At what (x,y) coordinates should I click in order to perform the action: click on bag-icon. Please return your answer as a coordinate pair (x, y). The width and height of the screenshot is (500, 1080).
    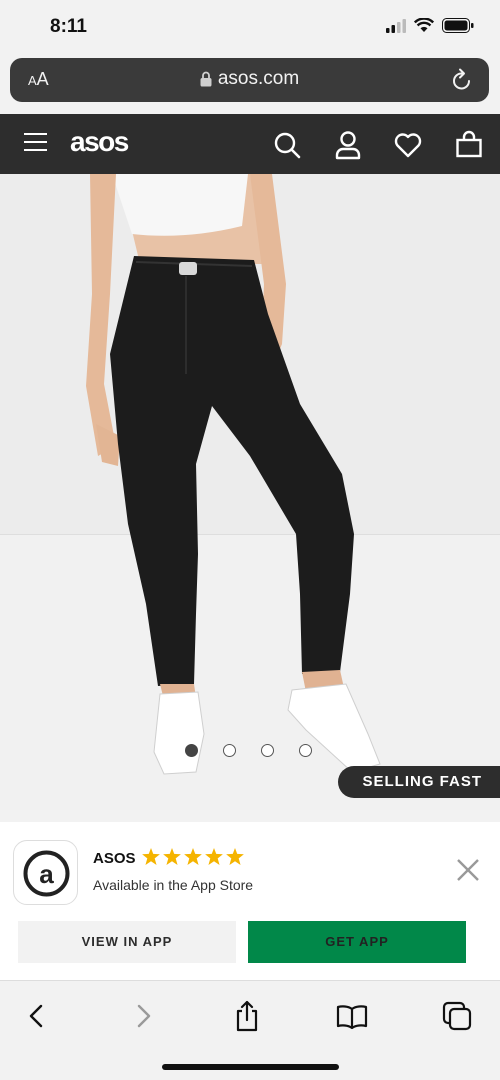
    Looking at the image, I should click on (469, 145).